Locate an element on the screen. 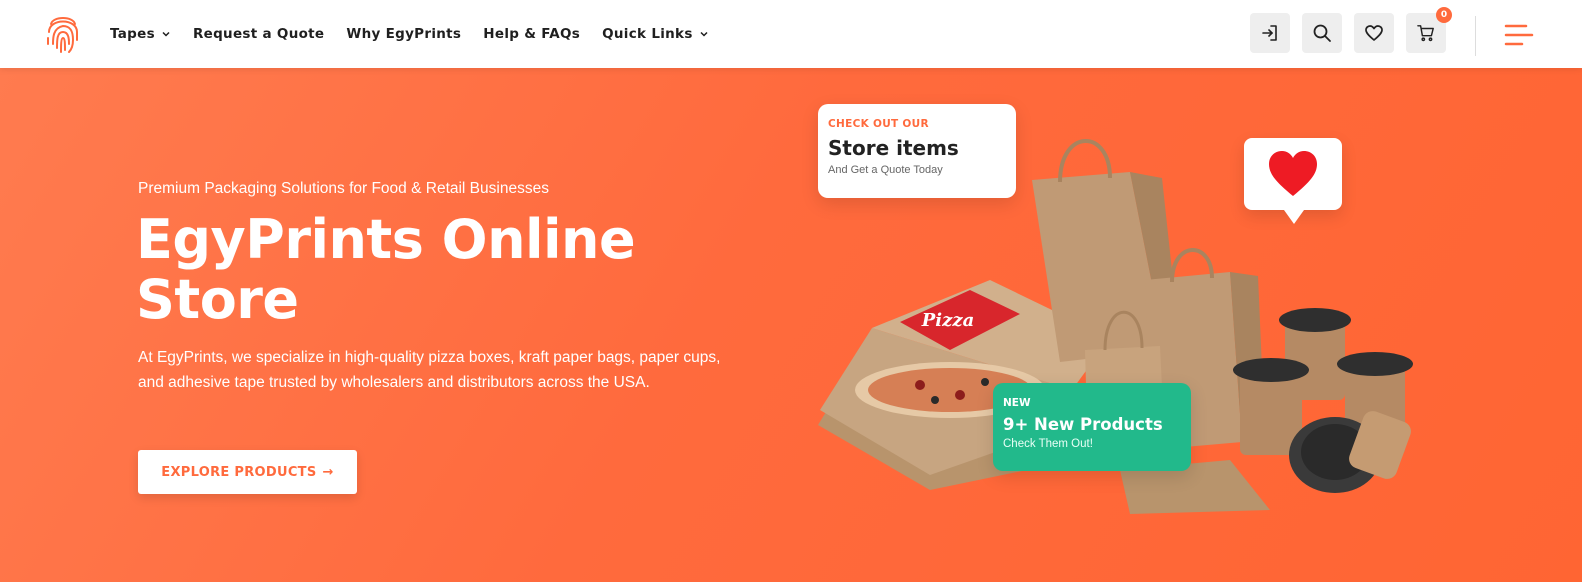 The width and height of the screenshot is (1582, 582). menu-item-label: Quick Links is located at coordinates (647, 34).